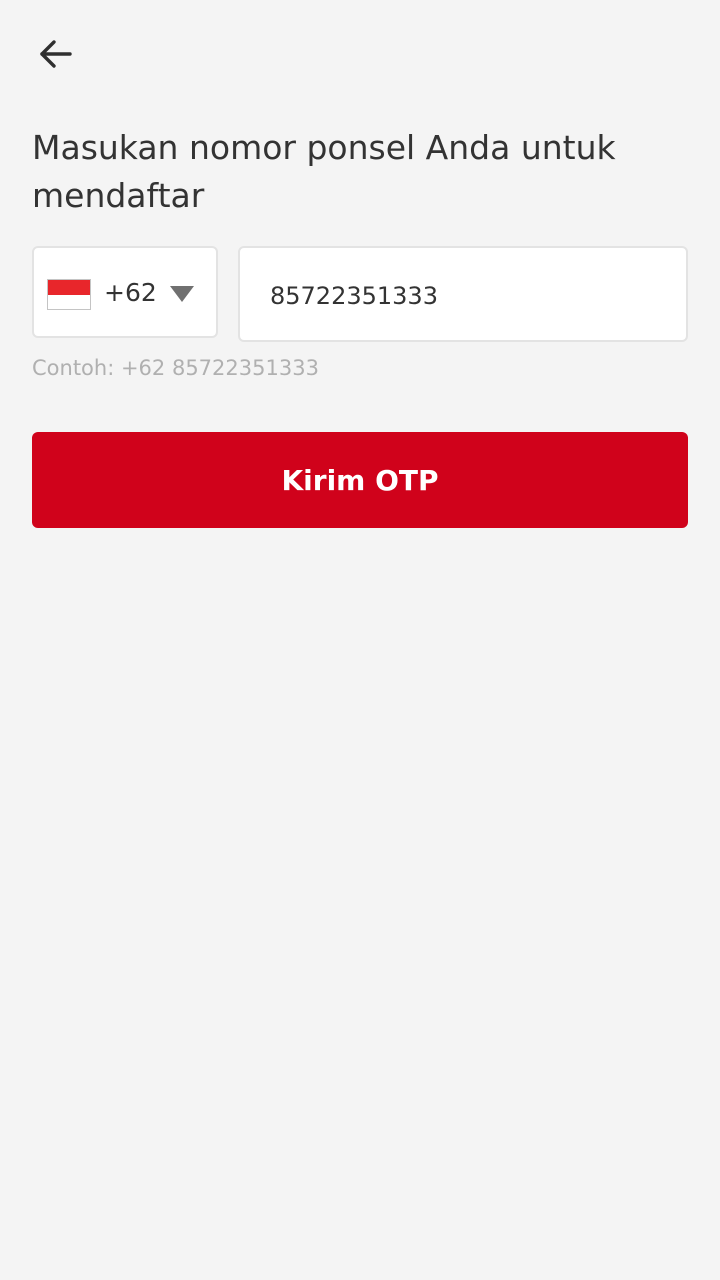  I want to click on arrow-left-icon, so click(56, 56).